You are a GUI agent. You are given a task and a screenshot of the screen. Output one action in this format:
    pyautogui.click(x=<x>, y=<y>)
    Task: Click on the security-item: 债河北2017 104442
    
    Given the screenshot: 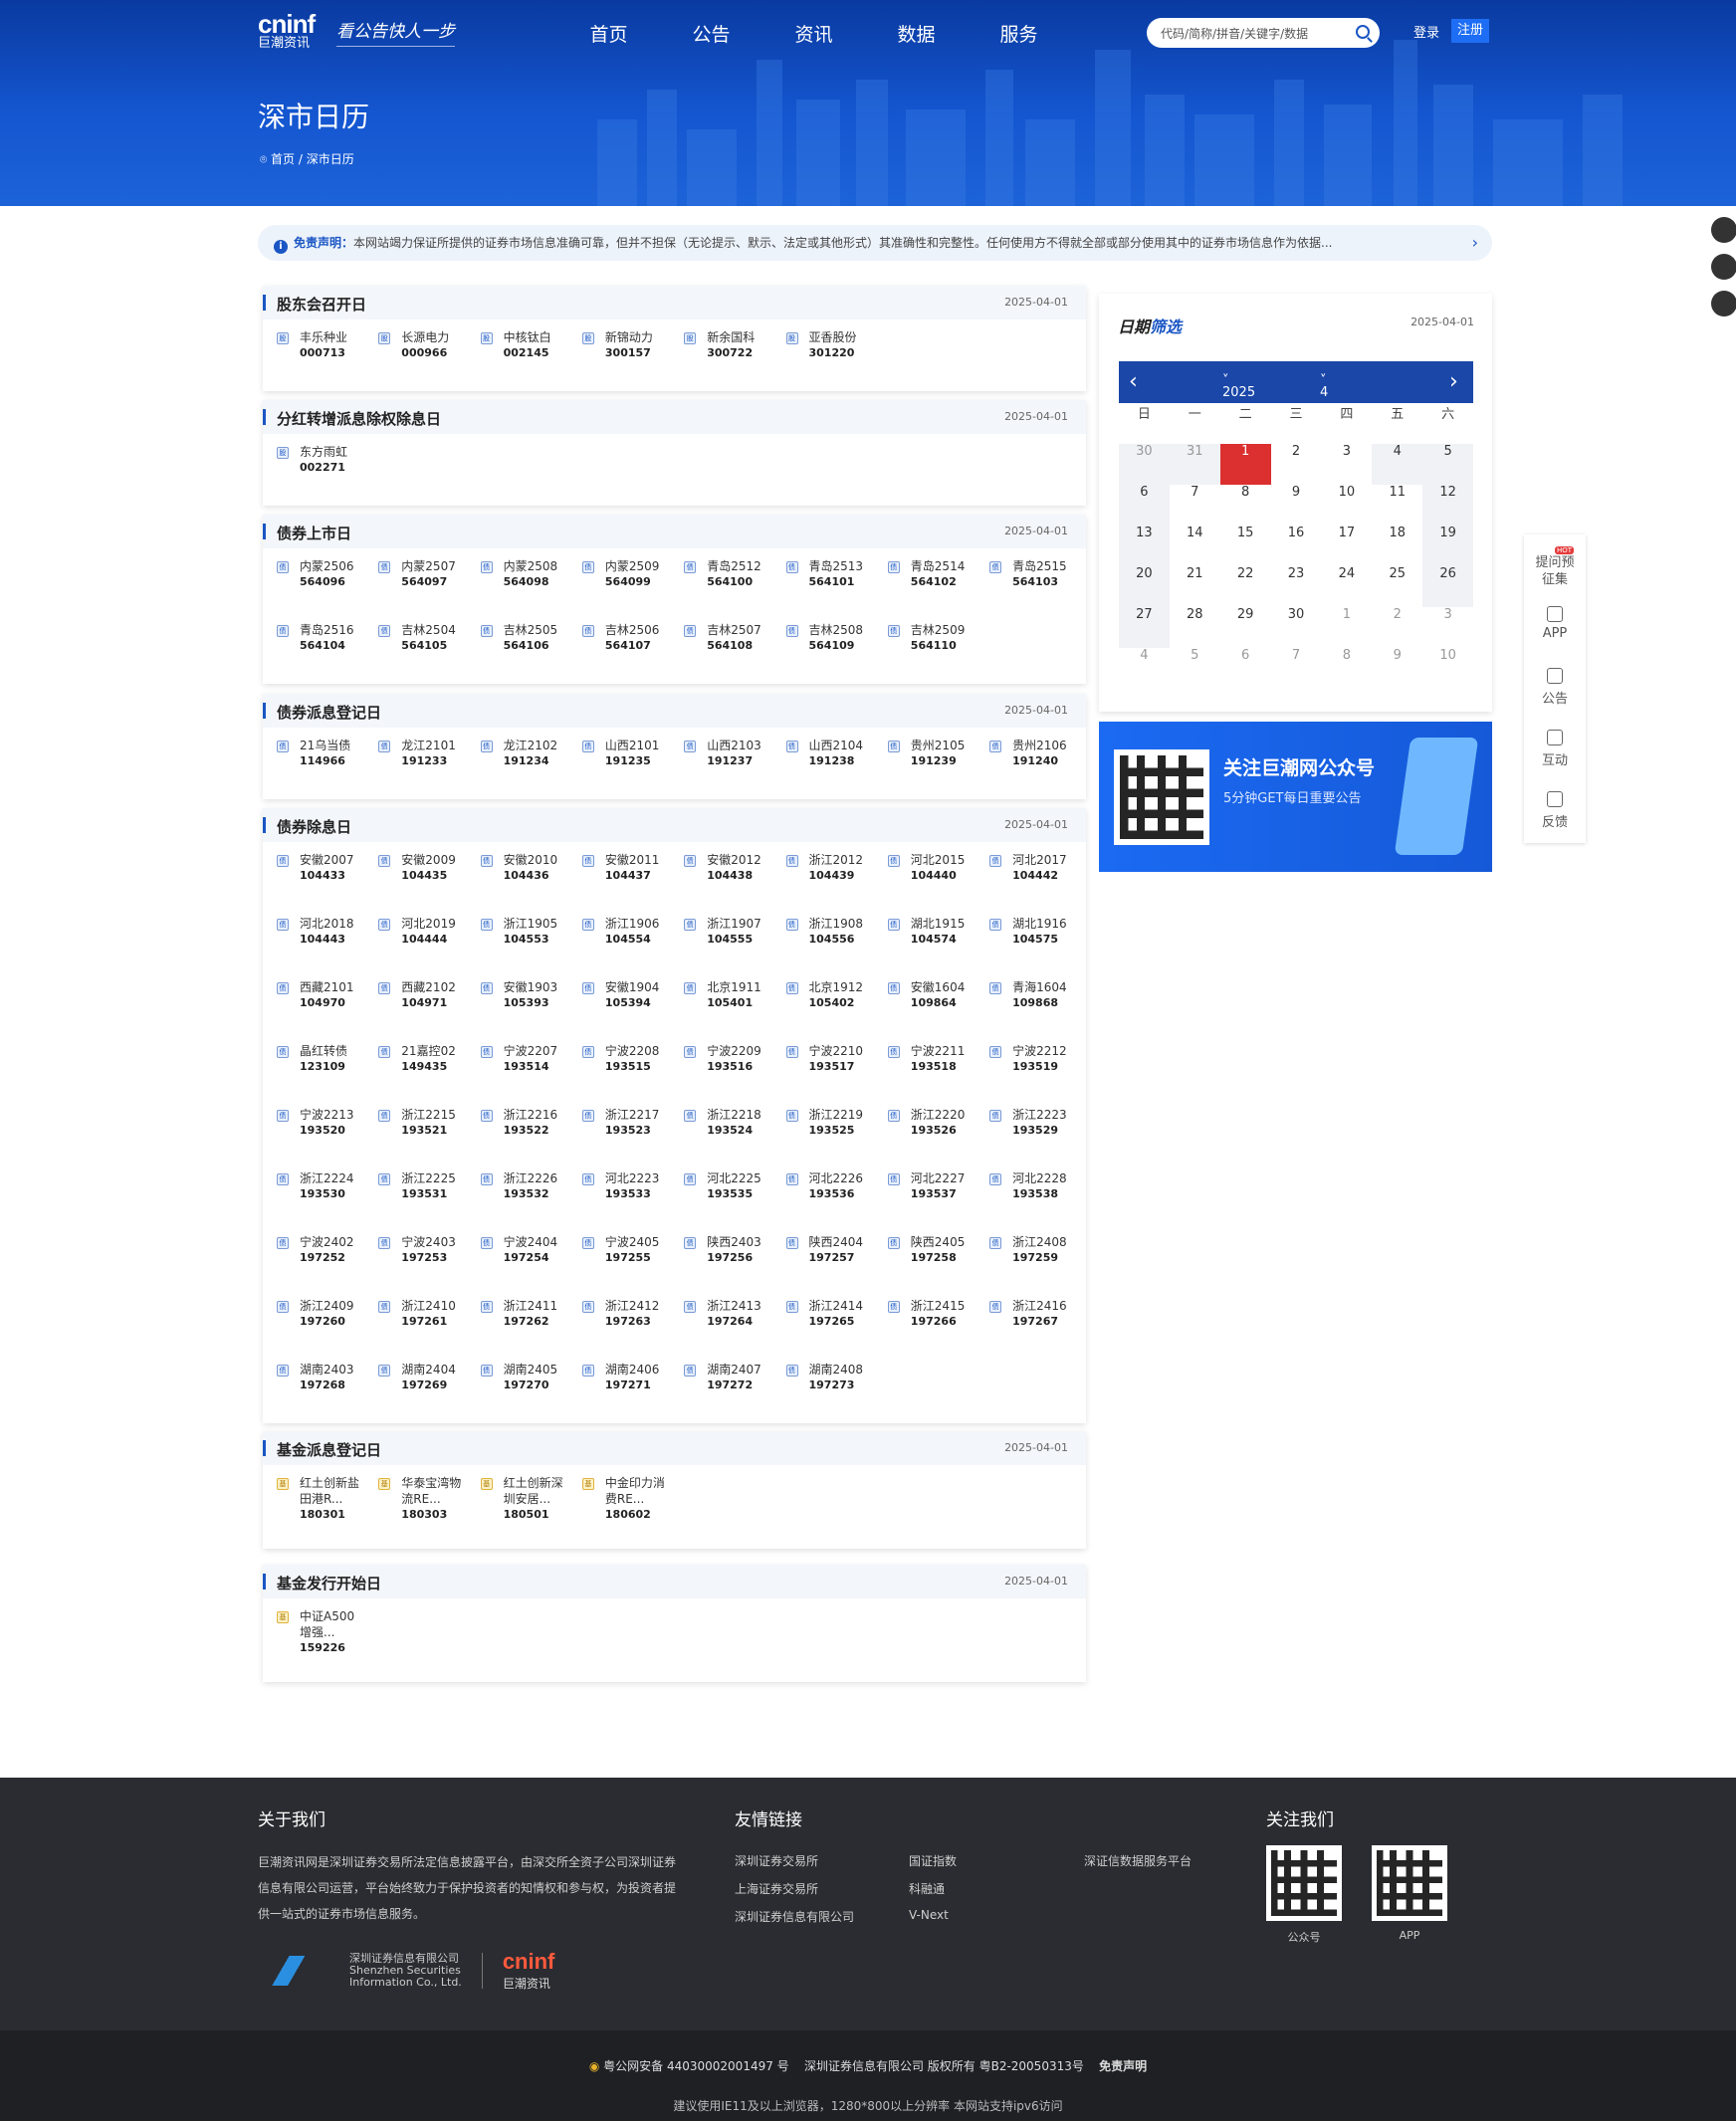 What is the action you would take?
    pyautogui.click(x=1024, y=867)
    